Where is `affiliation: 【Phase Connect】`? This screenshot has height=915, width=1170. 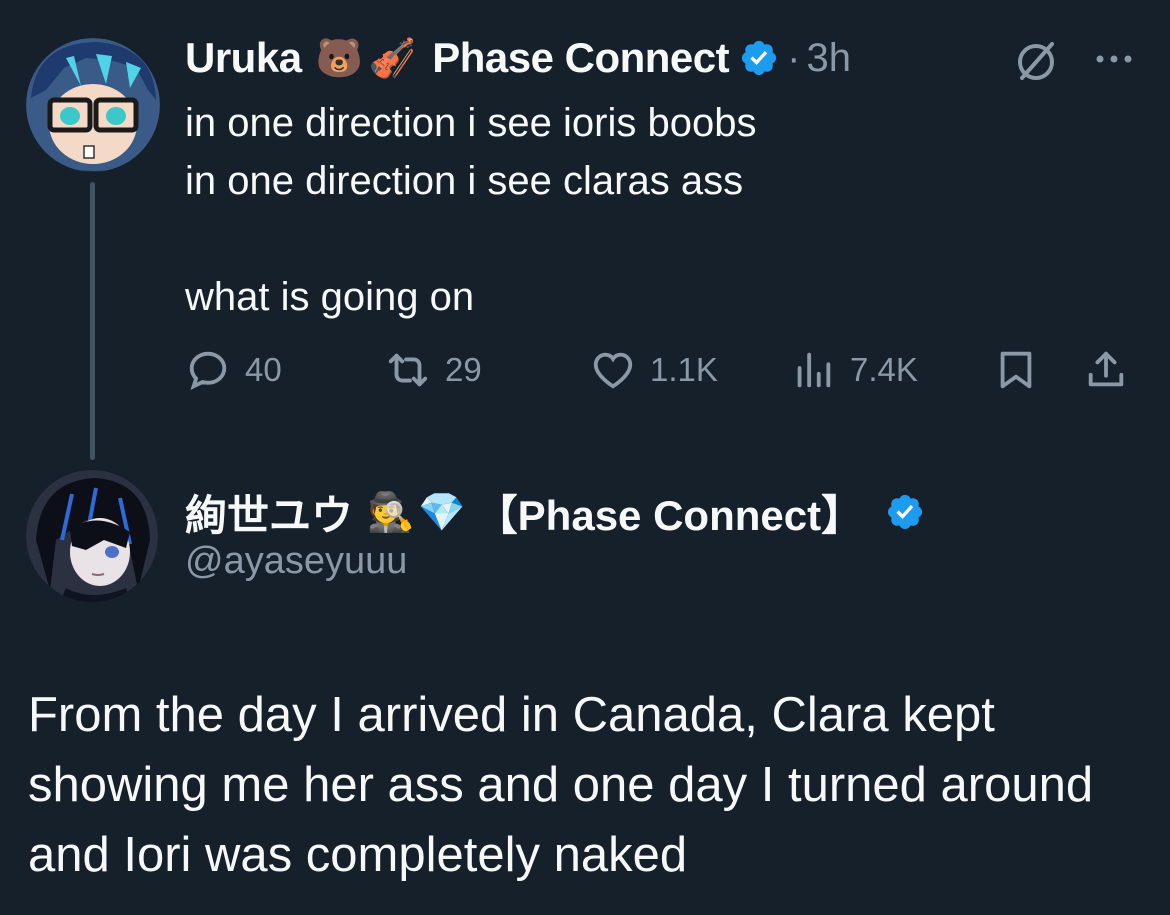 affiliation: 【Phase Connect】 is located at coordinates (669, 515).